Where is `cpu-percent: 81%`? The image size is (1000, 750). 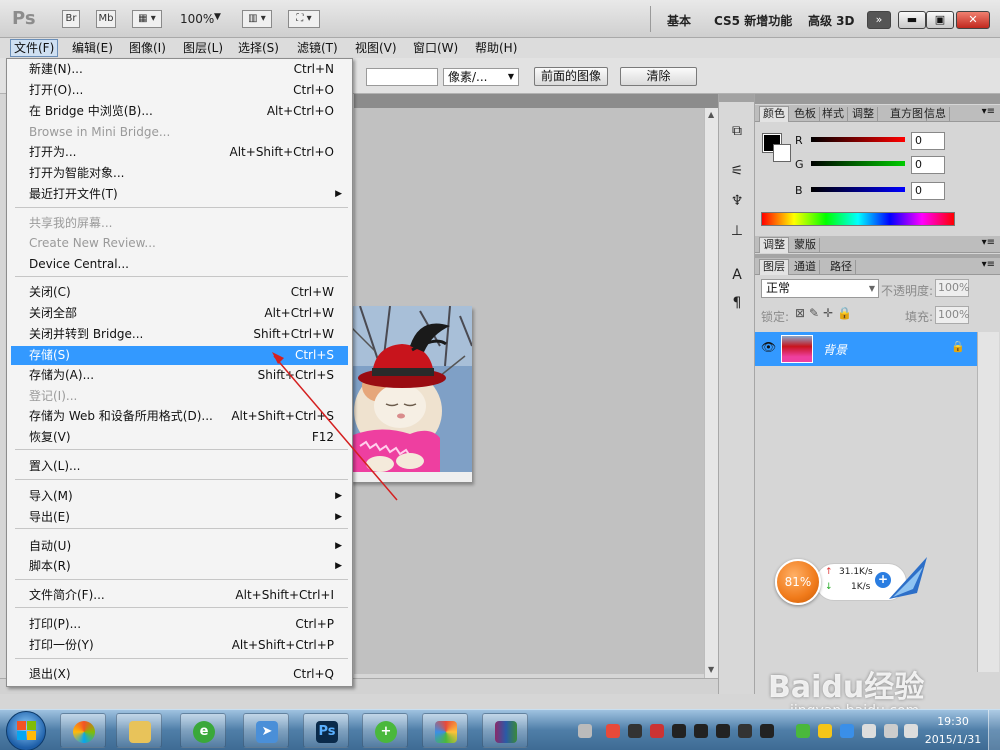 cpu-percent: 81% is located at coordinates (798, 582).